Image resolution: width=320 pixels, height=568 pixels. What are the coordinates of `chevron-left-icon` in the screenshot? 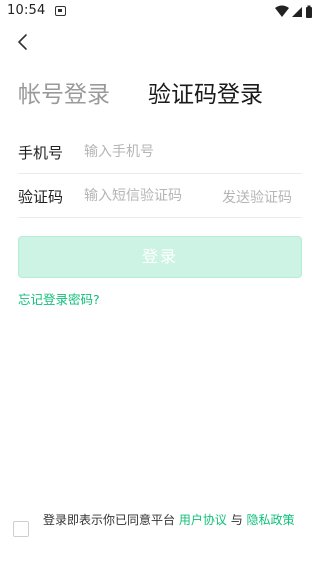 It's located at (22, 42).